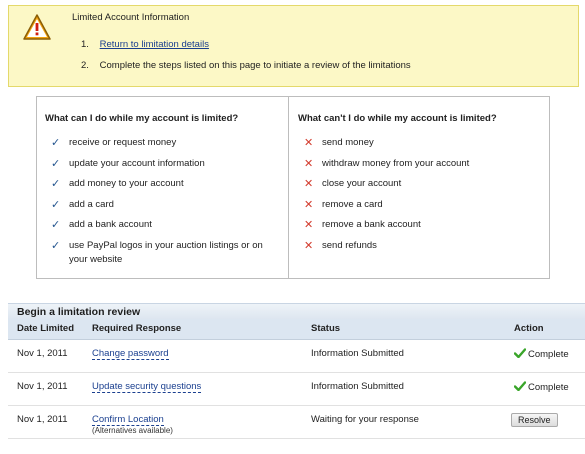  What do you see at coordinates (85, 44) in the screenshot?
I see `step-number: 1.` at bounding box center [85, 44].